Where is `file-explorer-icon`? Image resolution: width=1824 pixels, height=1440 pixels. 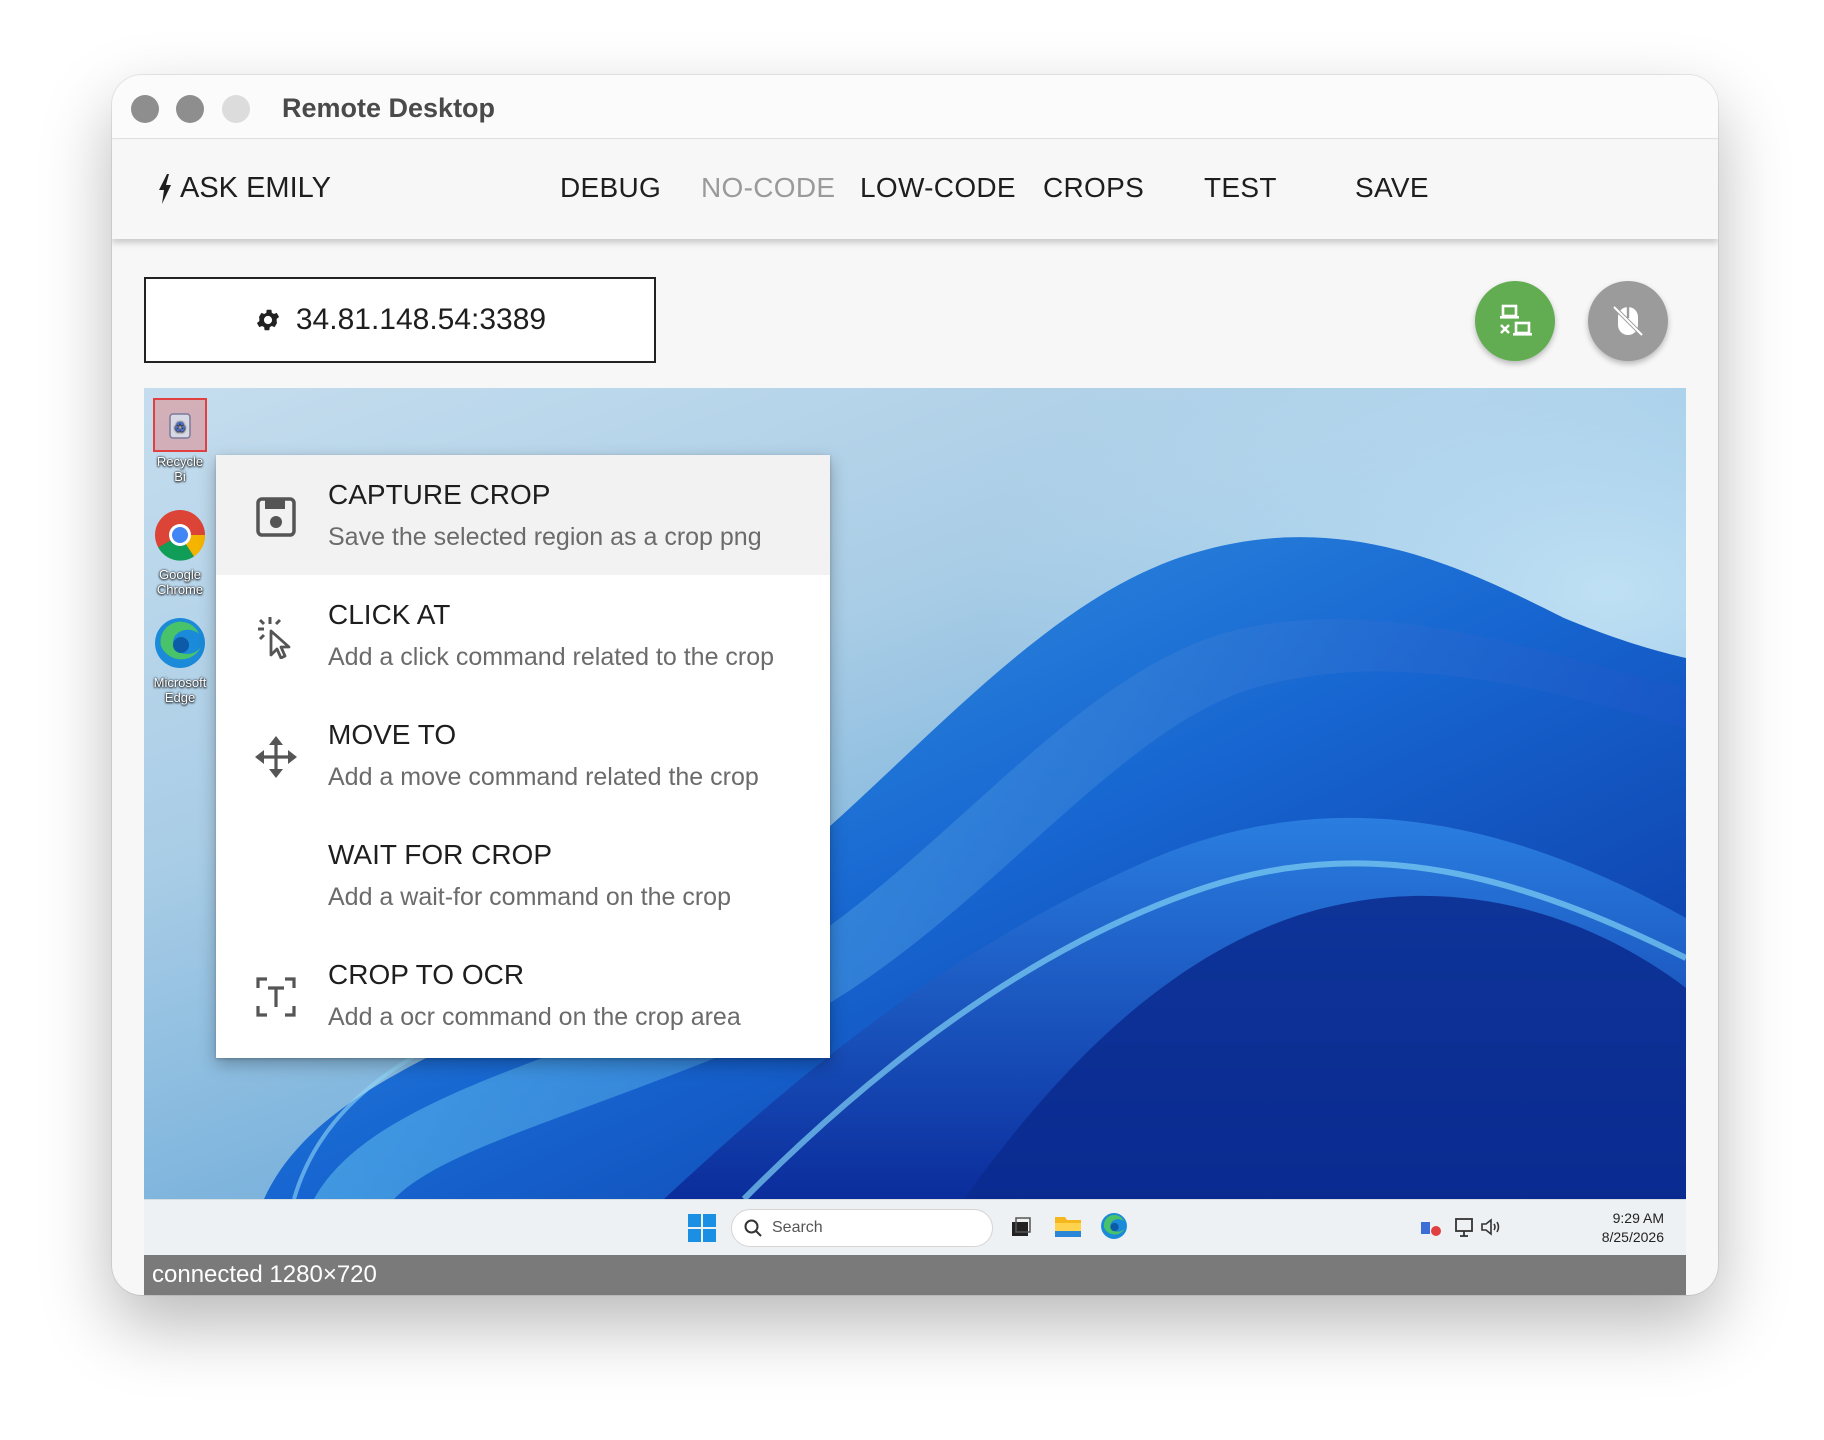
file-explorer-icon is located at coordinates (1068, 1226).